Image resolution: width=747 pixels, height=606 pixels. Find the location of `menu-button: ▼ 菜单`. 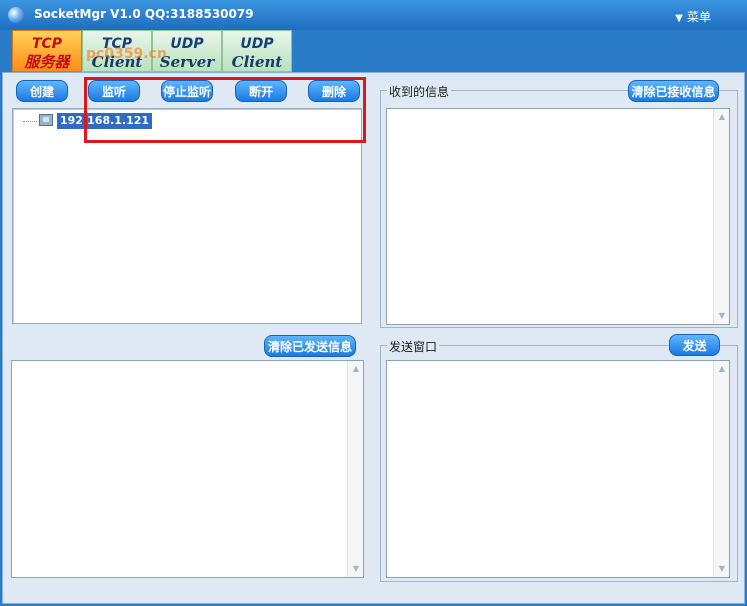

menu-button: ▼ 菜单 is located at coordinates (693, 16).